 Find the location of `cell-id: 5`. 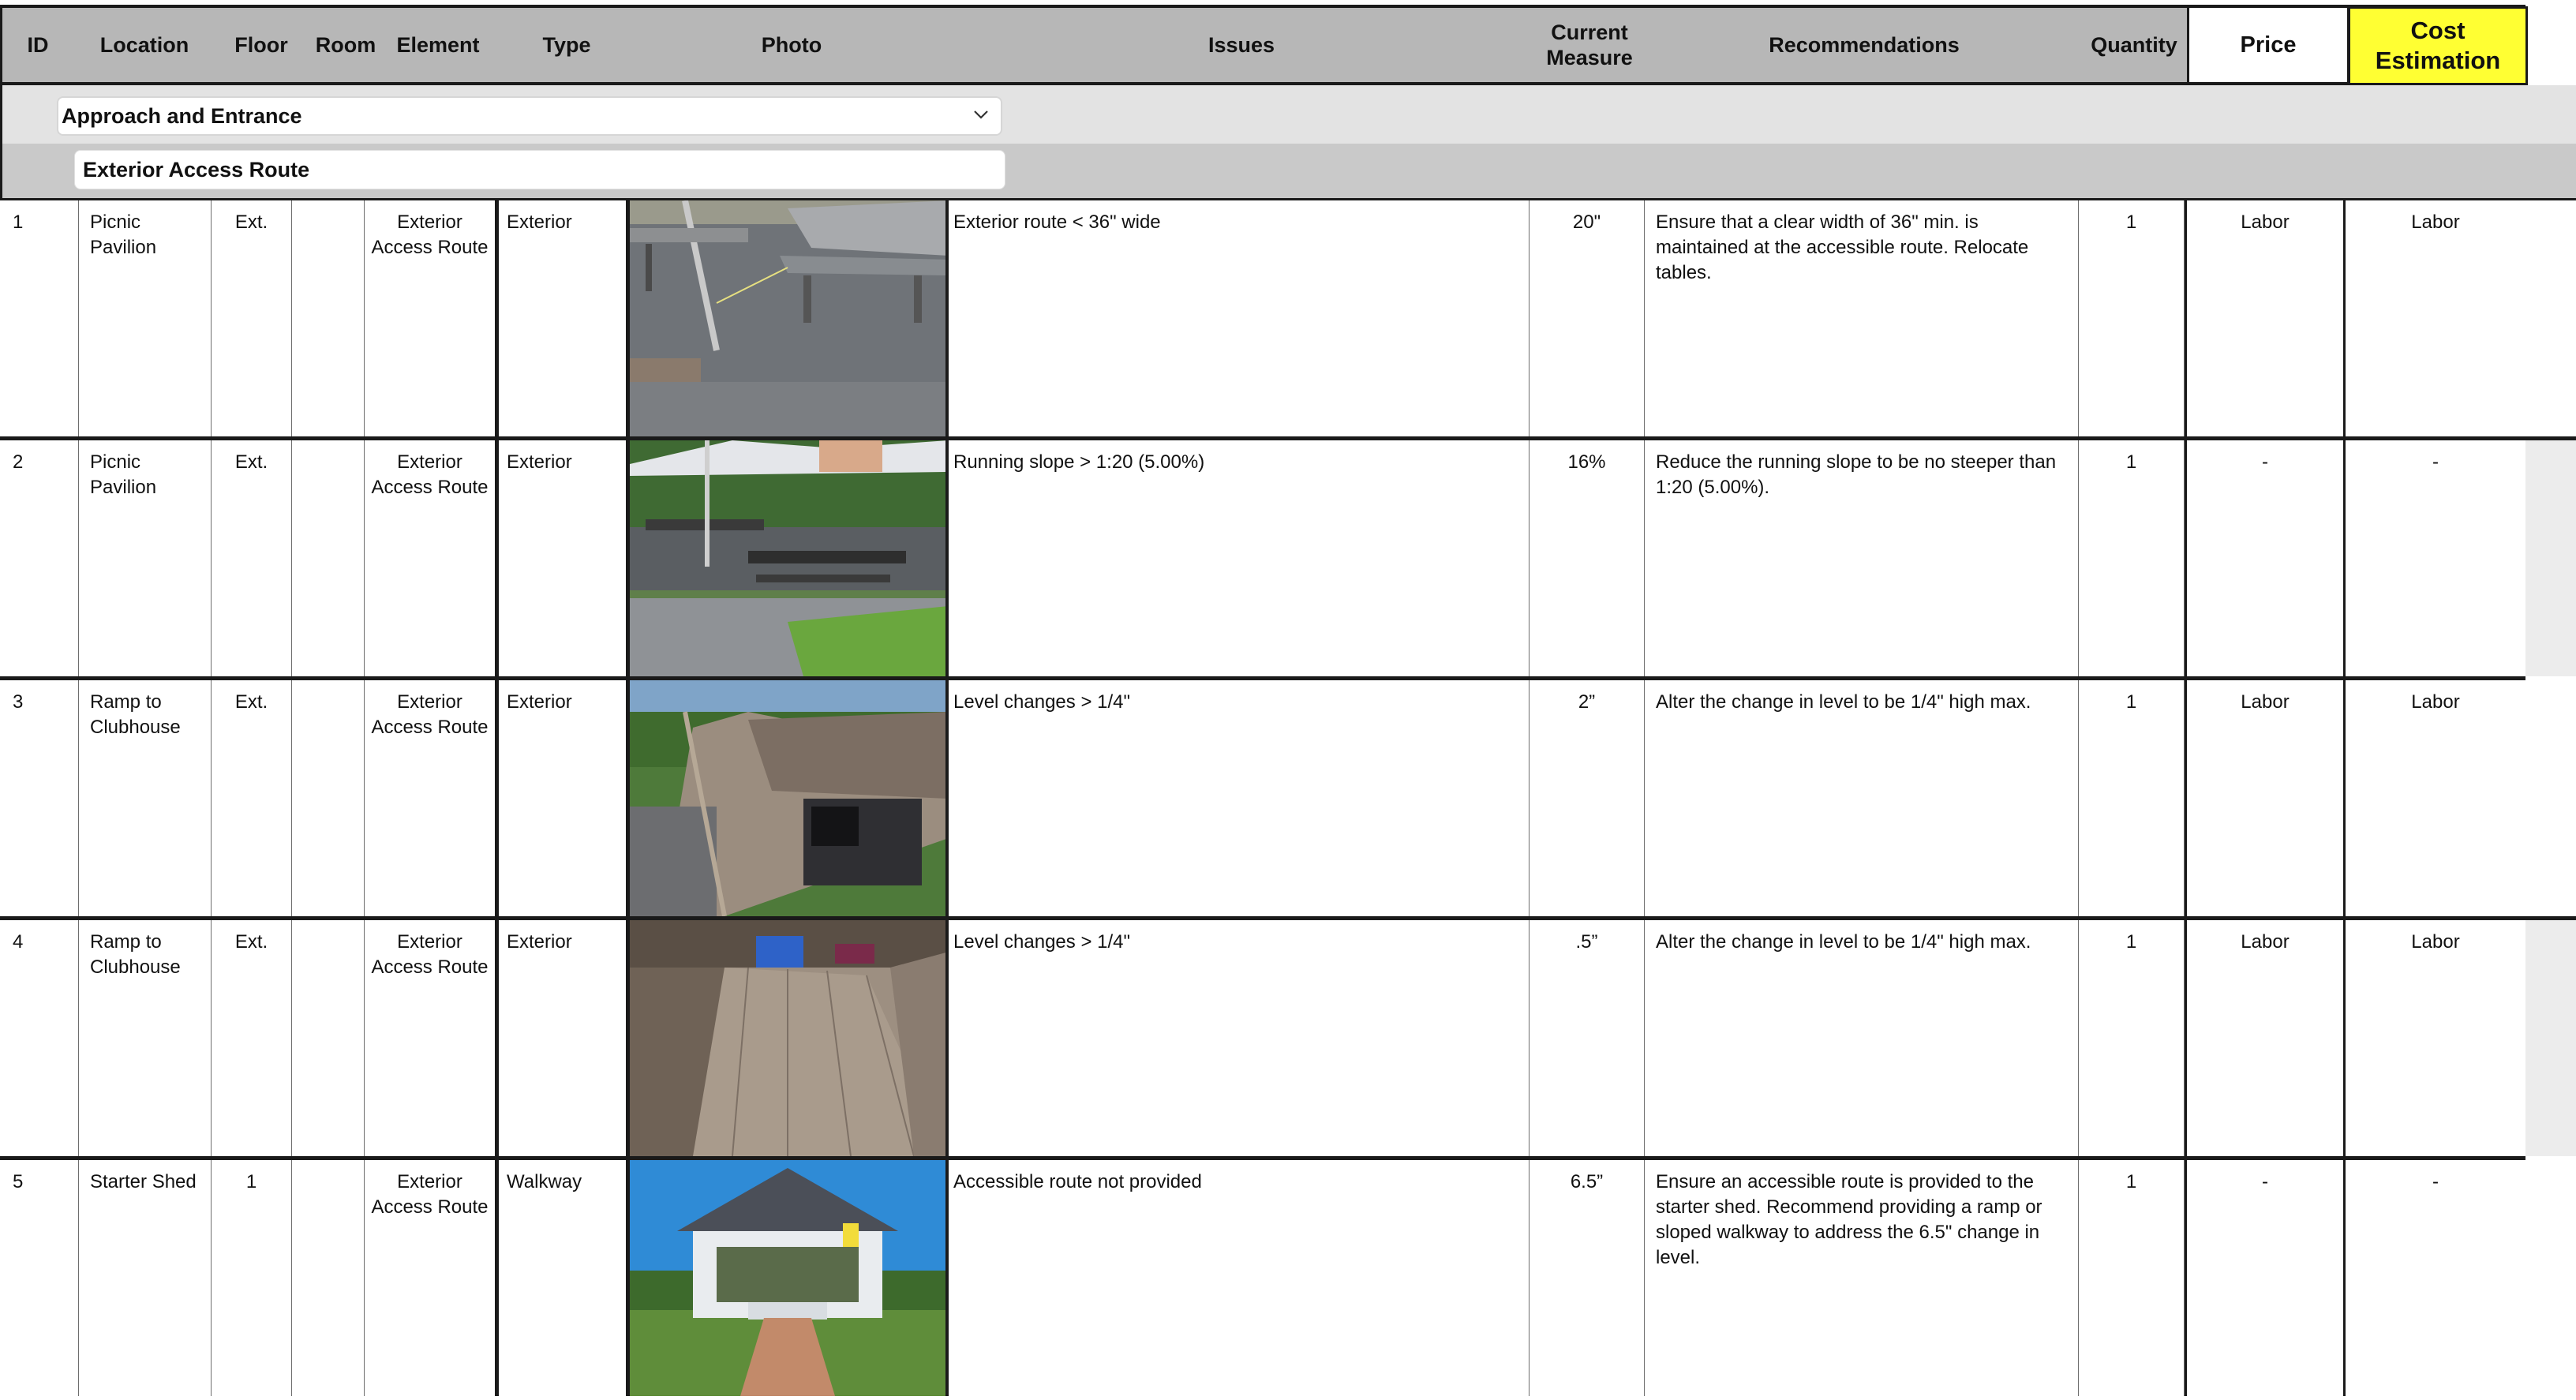

cell-id: 5 is located at coordinates (39, 1278).